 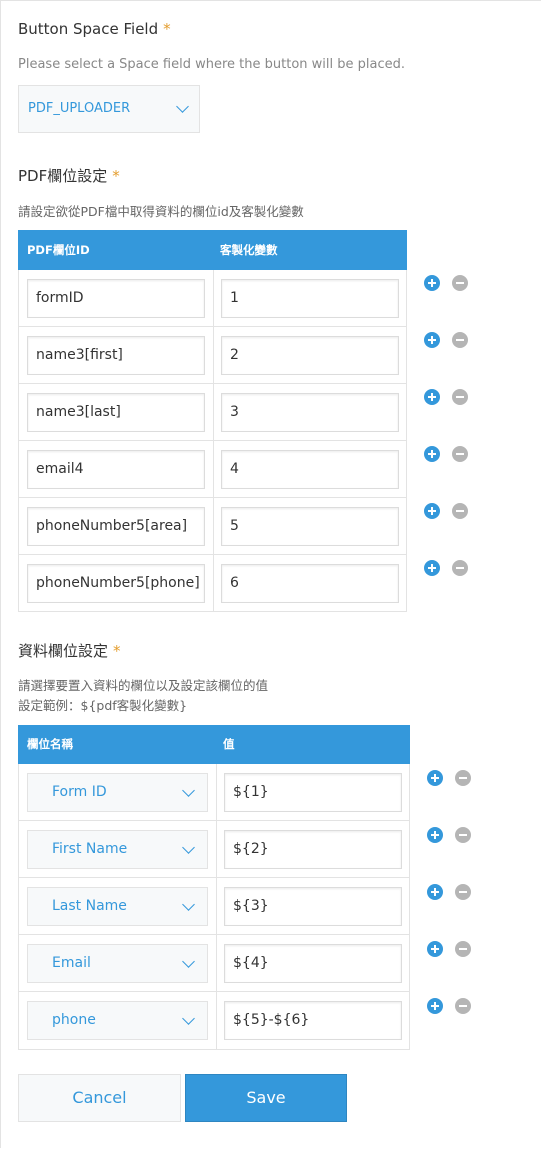 I want to click on field-name-select: First Name, so click(x=117, y=849).